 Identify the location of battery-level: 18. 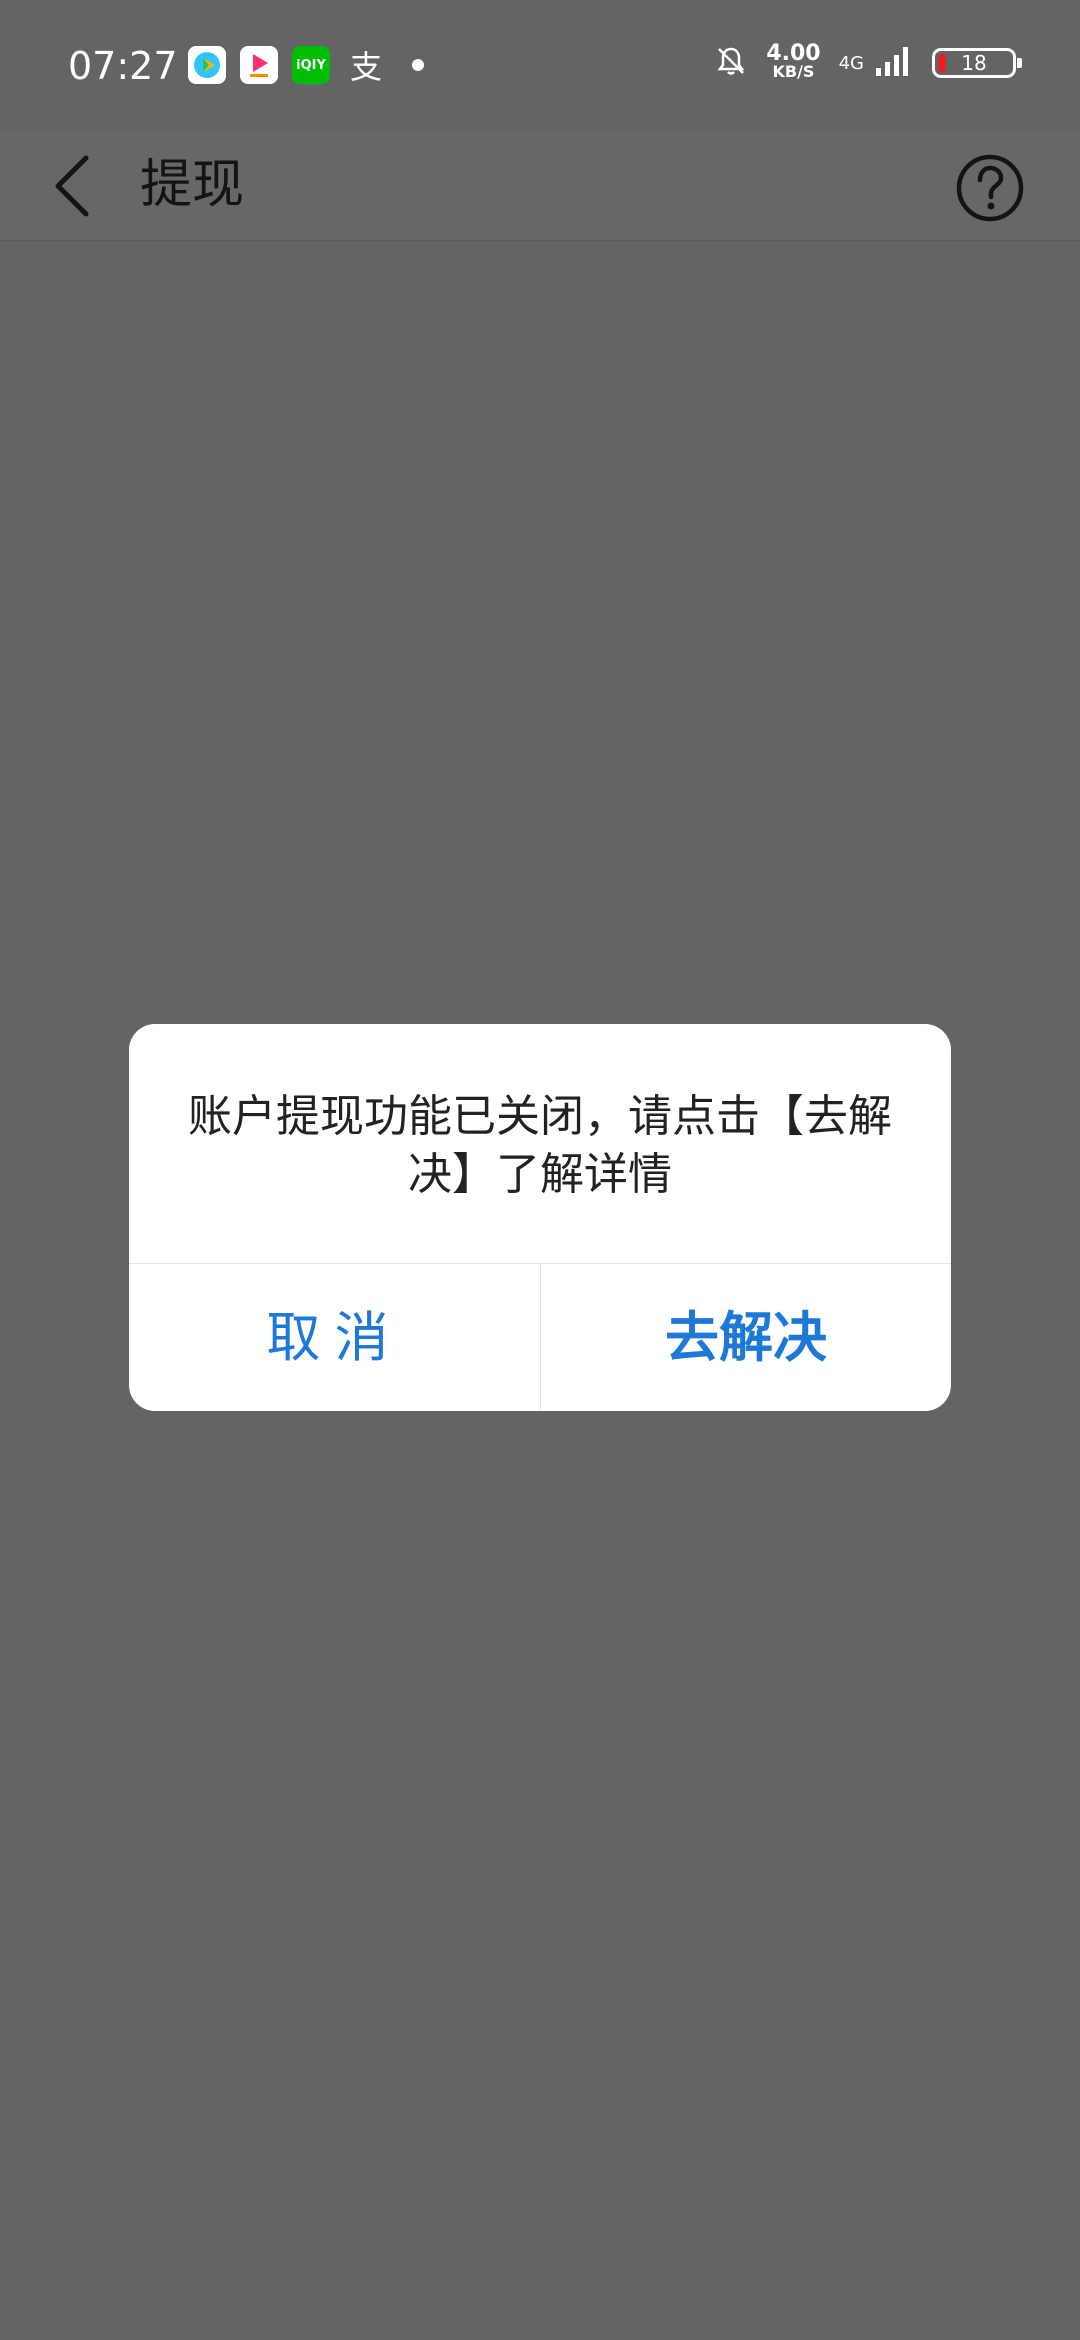
(974, 63).